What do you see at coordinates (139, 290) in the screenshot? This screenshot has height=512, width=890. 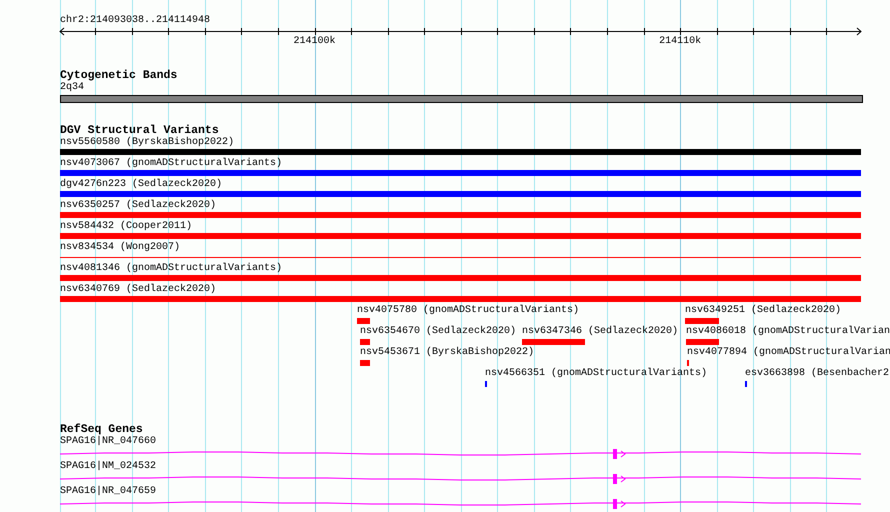 I see `feature-label: nsv6340769 (Sedlazeck2020)` at bounding box center [139, 290].